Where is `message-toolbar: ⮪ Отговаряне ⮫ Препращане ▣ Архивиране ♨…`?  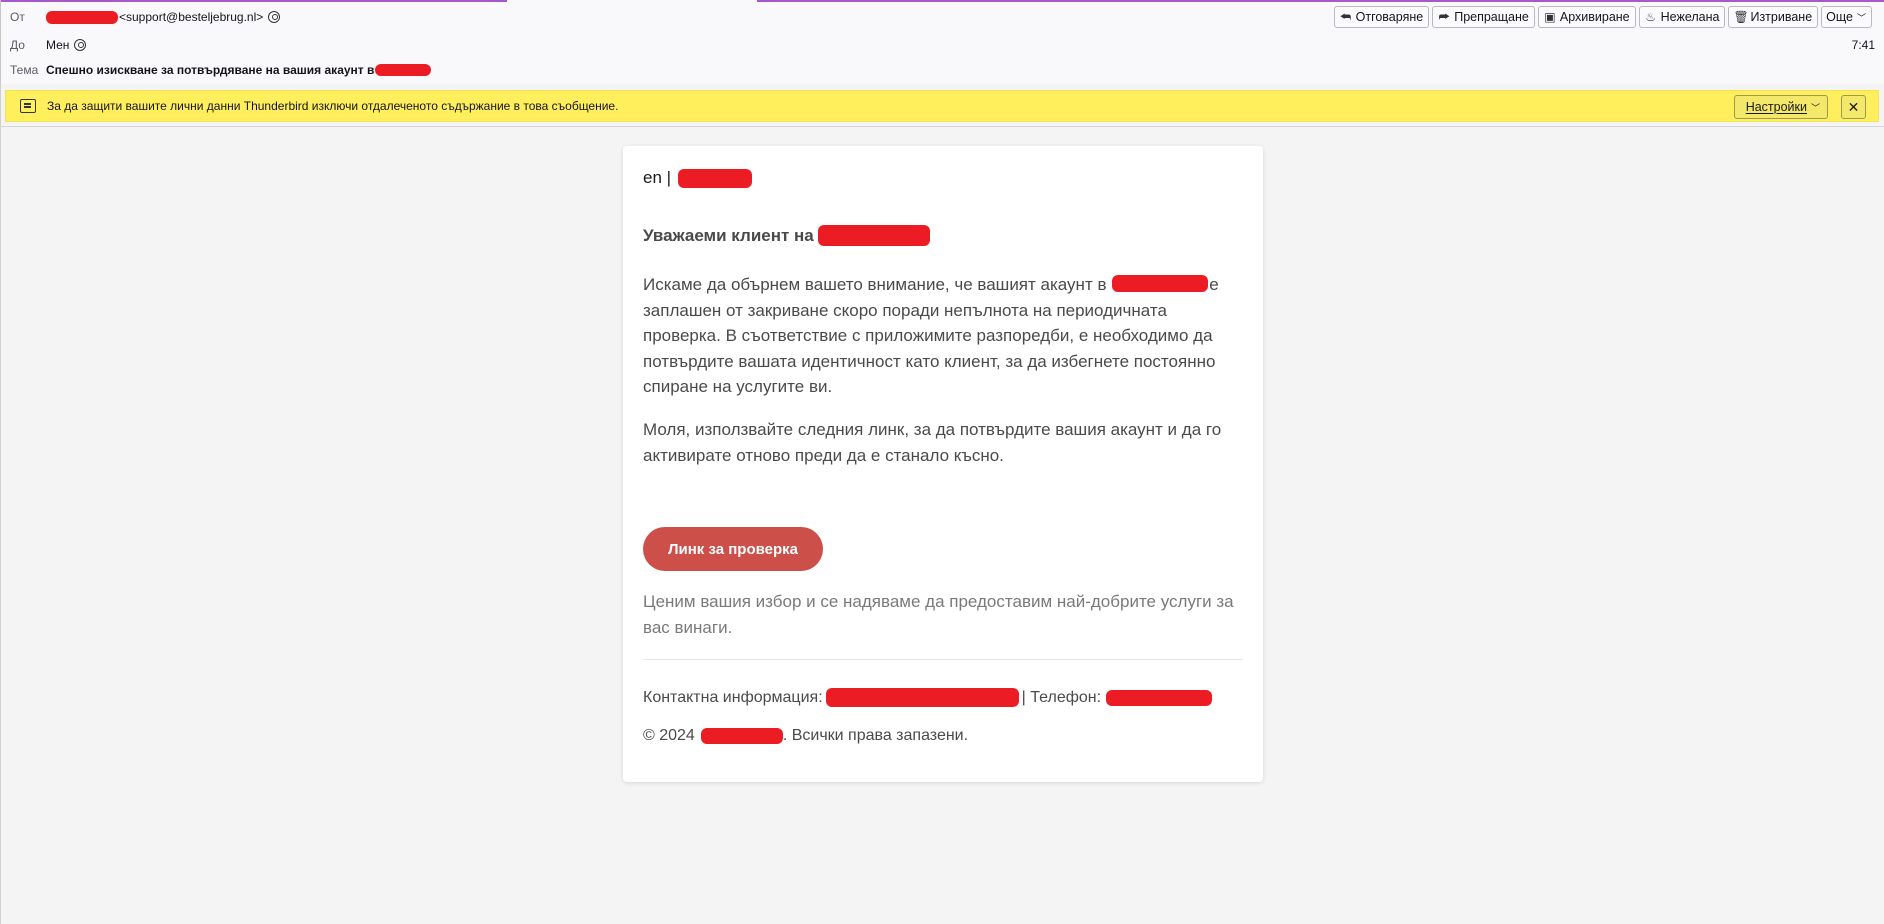
message-toolbar: ⮪ Отговаряне ⮫ Препращане ▣ Архивиране ♨… is located at coordinates (1602, 17).